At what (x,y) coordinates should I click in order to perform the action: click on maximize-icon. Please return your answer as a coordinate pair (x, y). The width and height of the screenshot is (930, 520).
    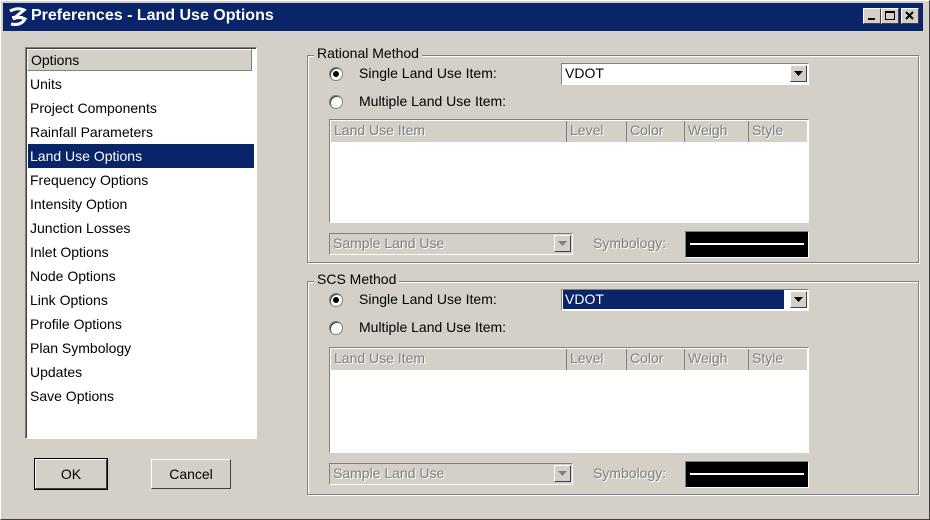
    Looking at the image, I should click on (890, 15).